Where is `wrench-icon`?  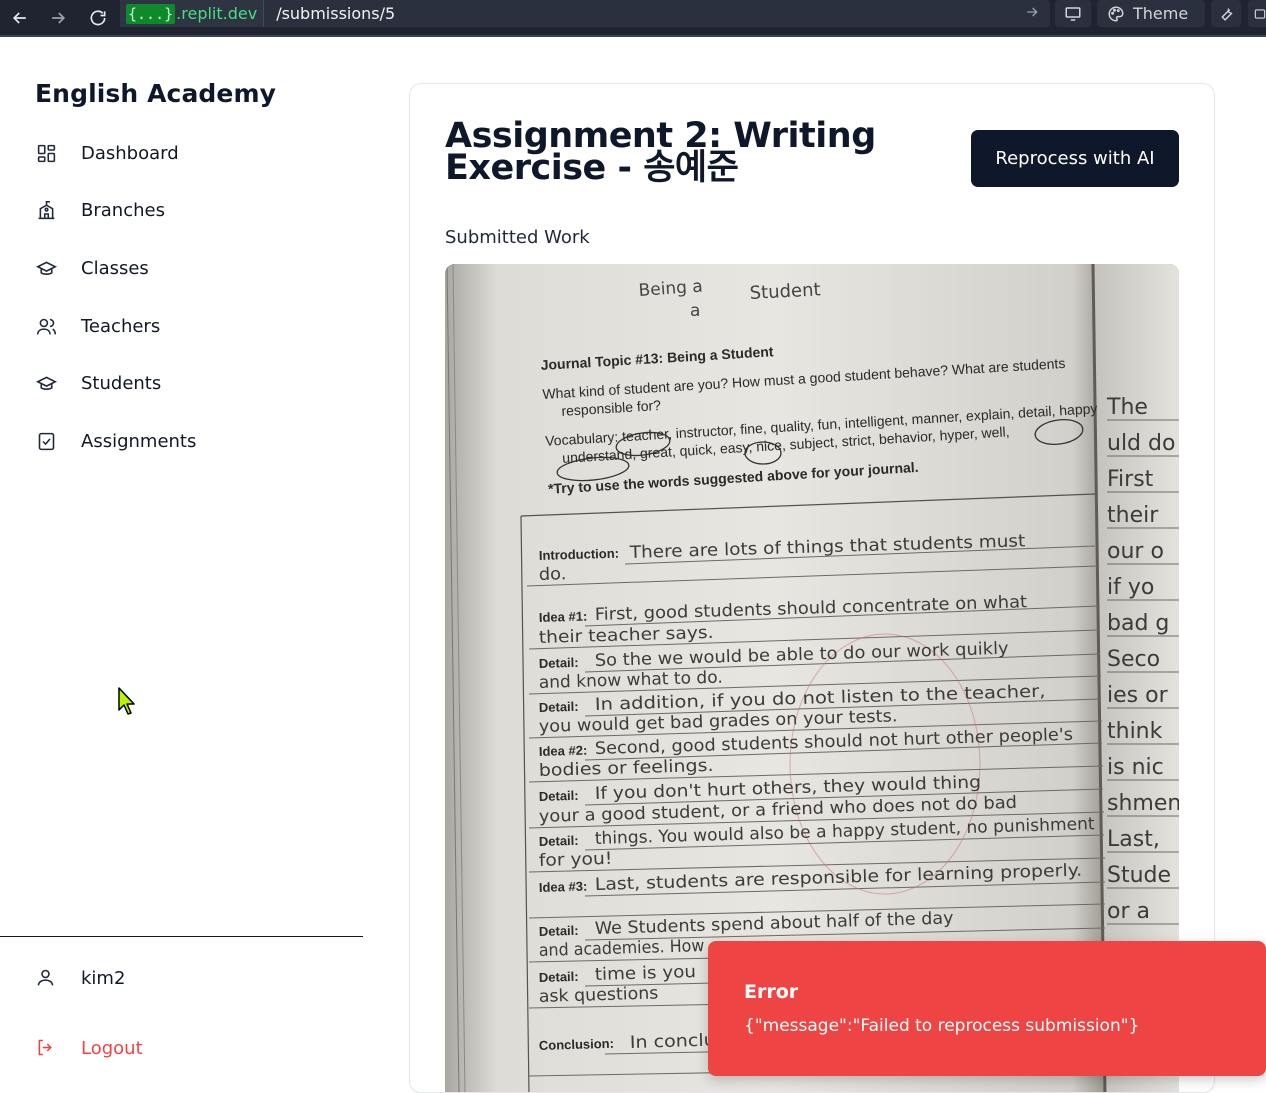
wrench-icon is located at coordinates (1226, 13).